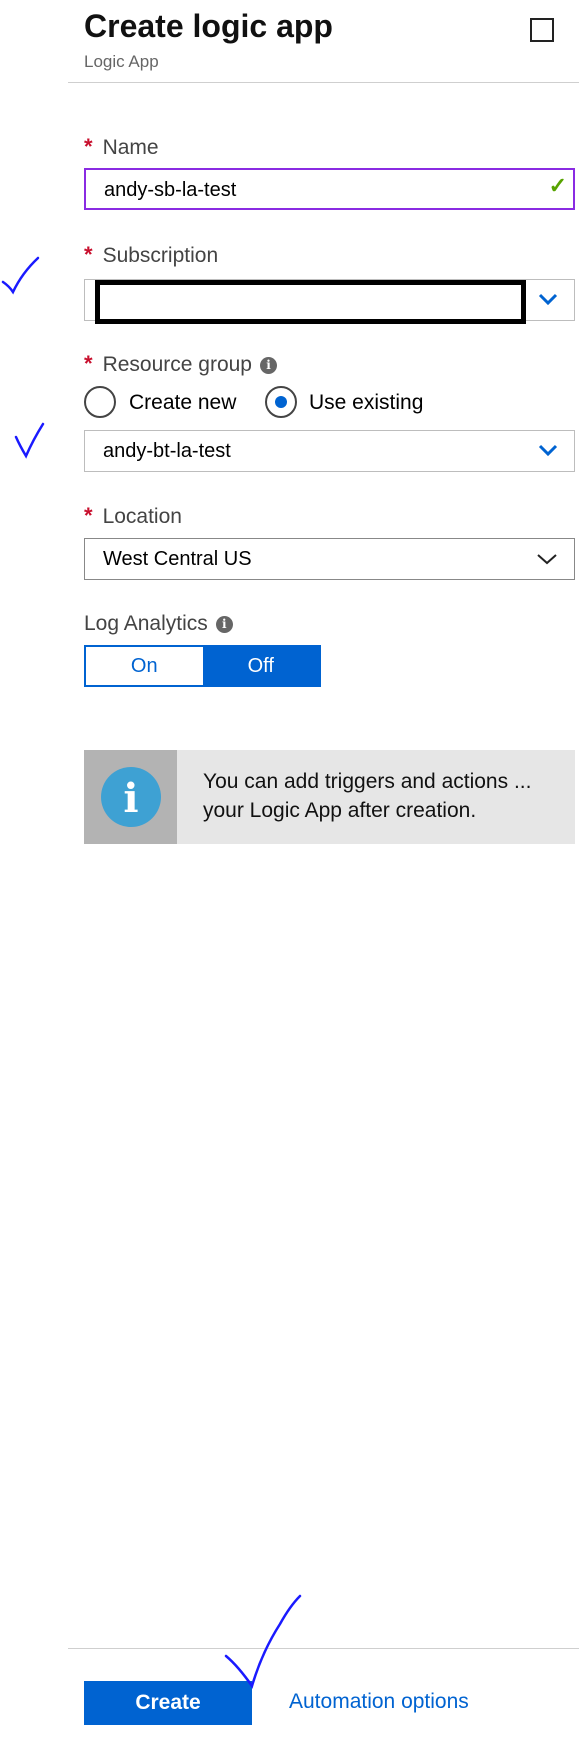 The image size is (579, 1745). What do you see at coordinates (542, 30) in the screenshot?
I see `maximize-icon` at bounding box center [542, 30].